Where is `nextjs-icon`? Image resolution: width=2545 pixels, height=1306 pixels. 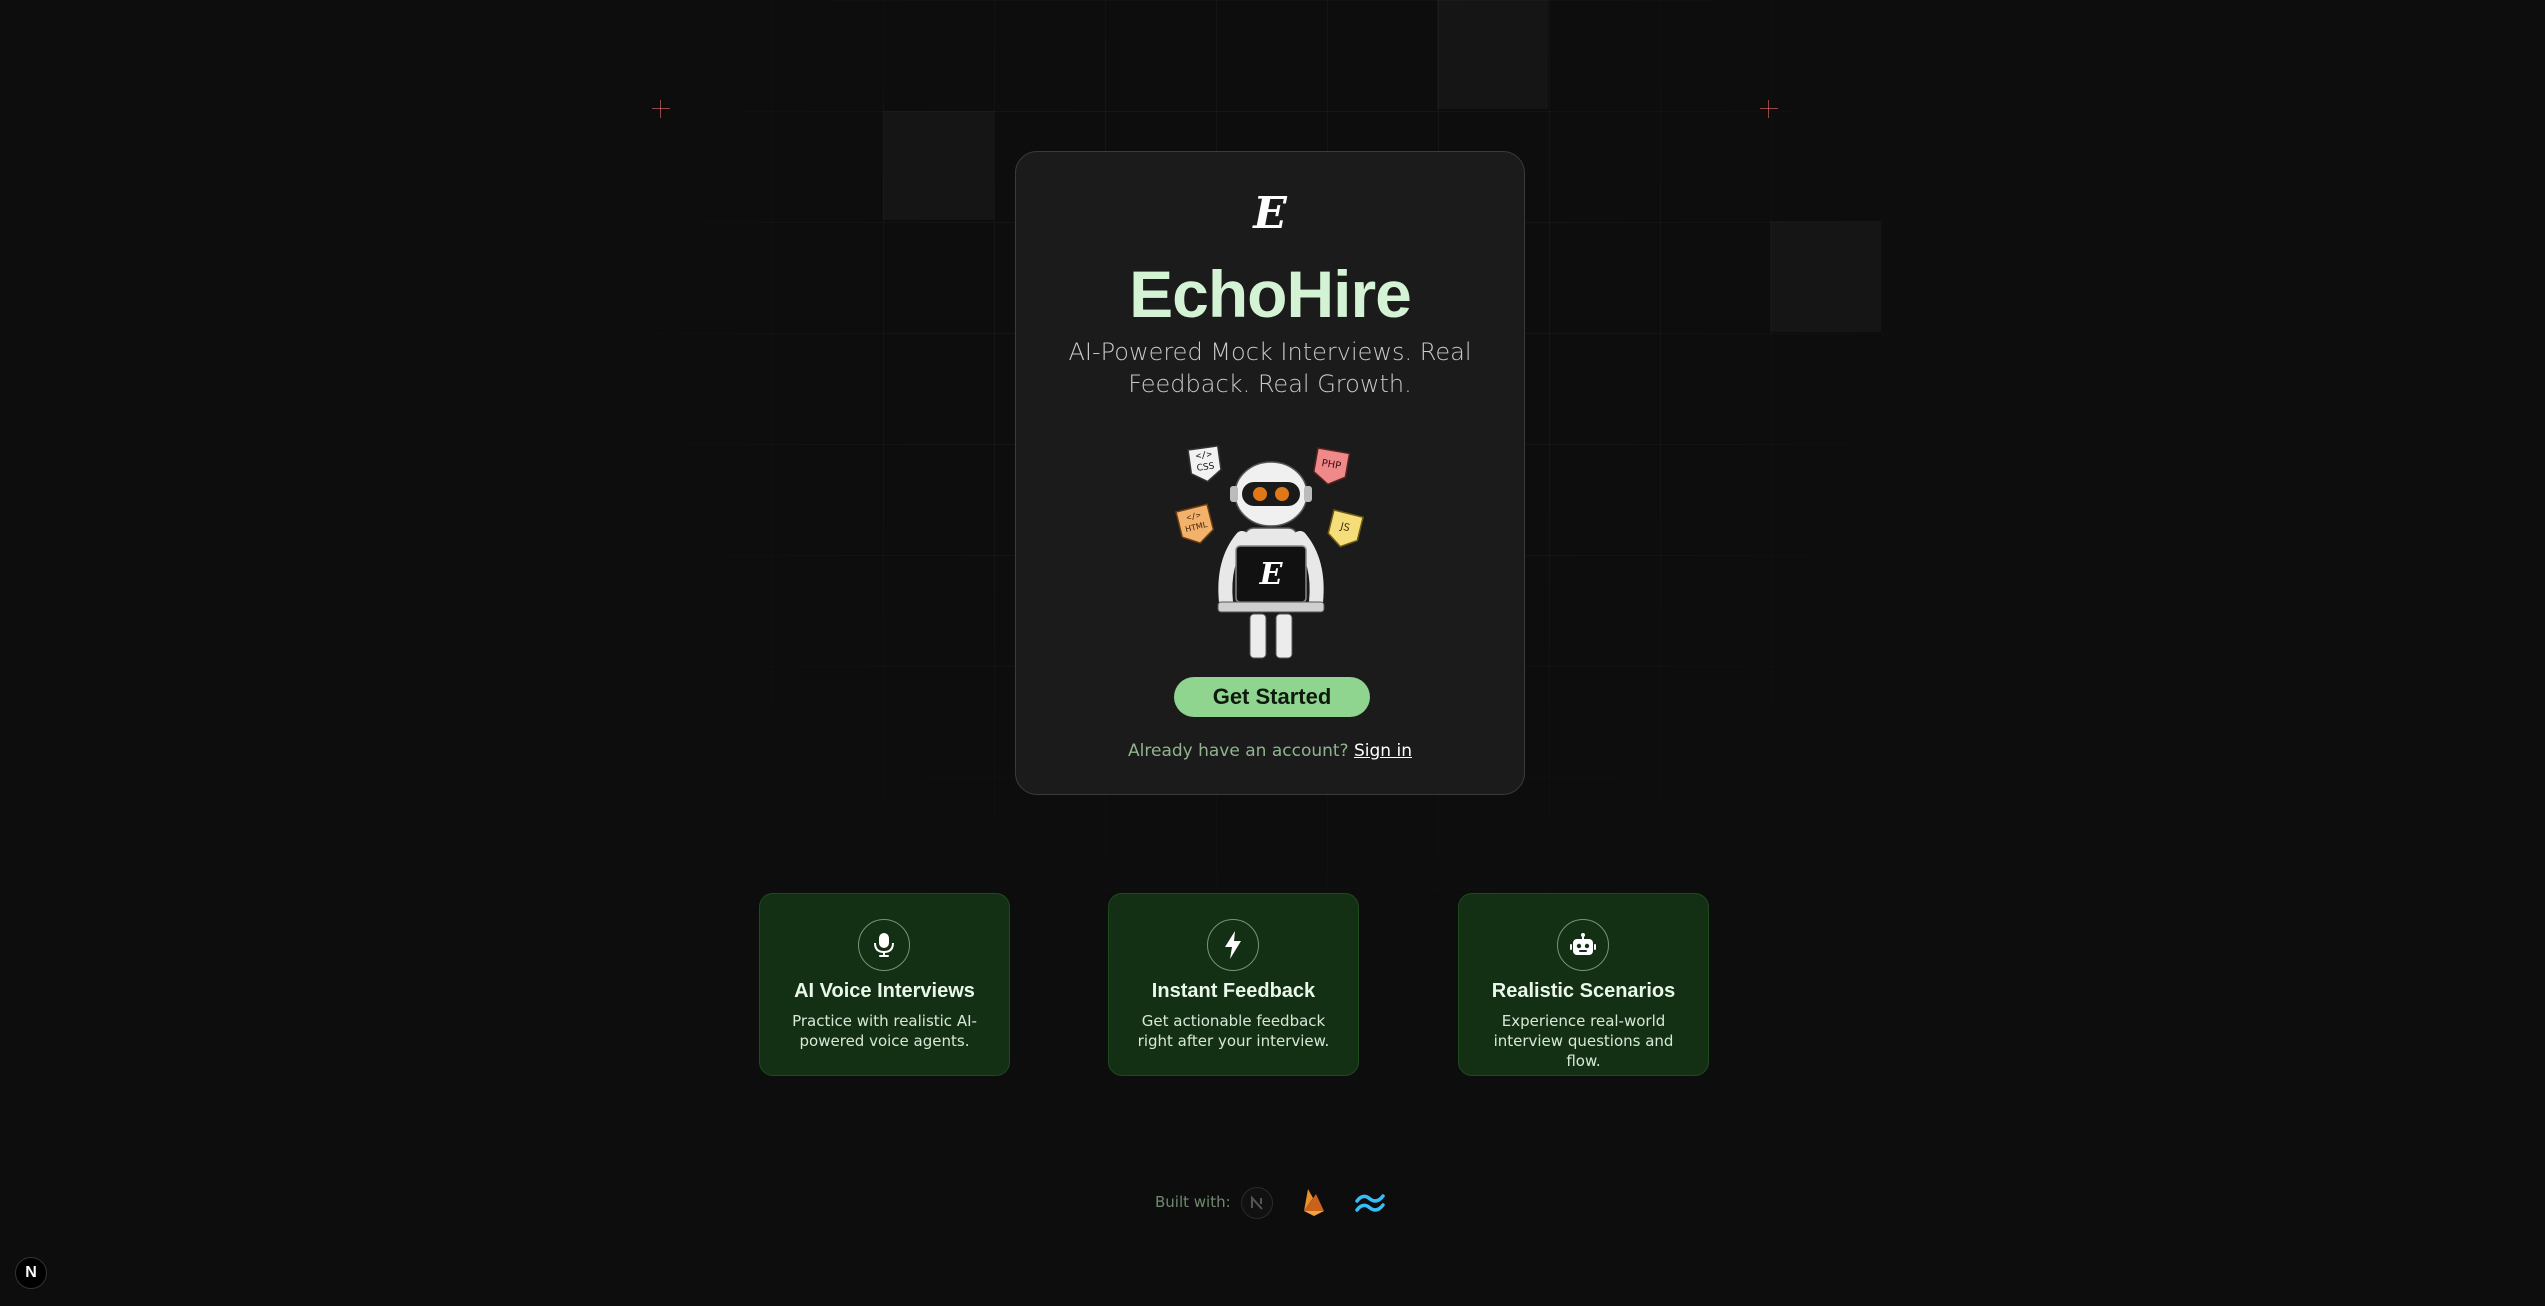
nextjs-icon is located at coordinates (1257, 1203).